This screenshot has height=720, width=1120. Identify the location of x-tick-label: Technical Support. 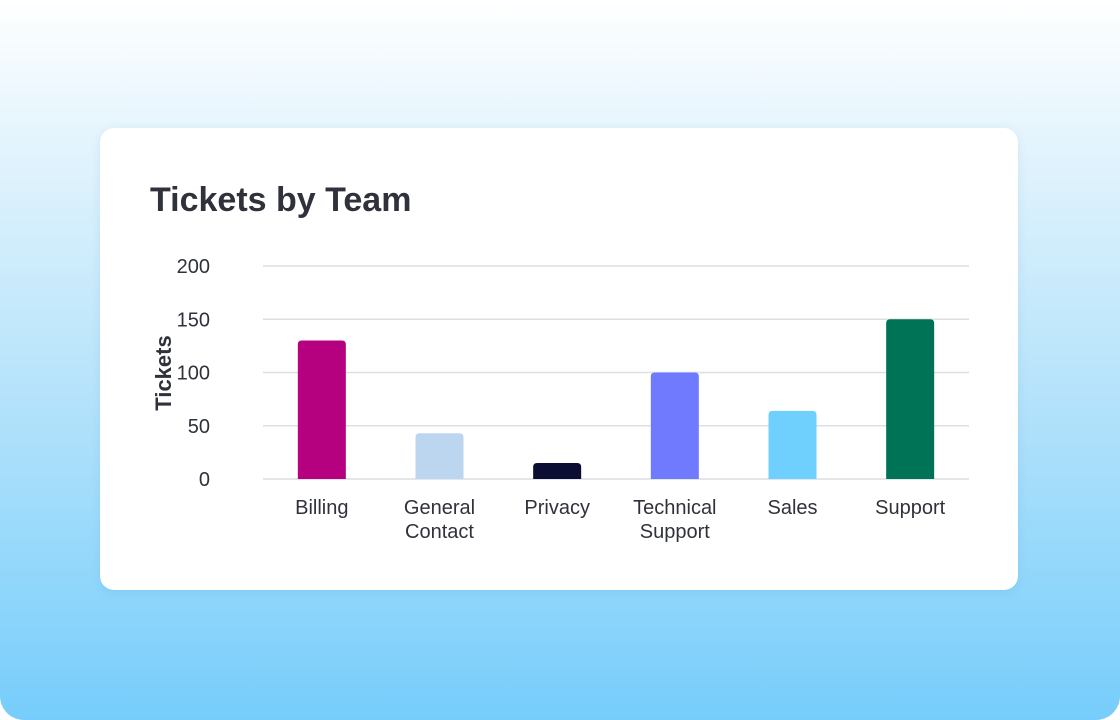
(674, 520).